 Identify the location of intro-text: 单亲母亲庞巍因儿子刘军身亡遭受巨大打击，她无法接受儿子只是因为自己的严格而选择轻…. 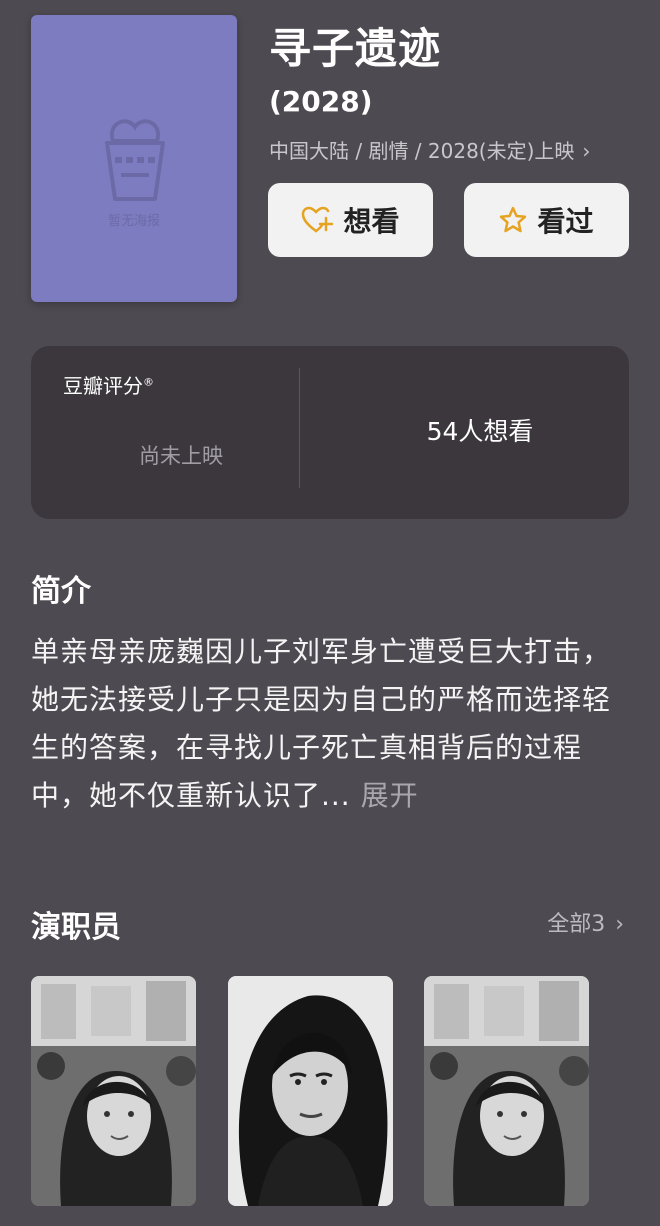
(331, 724).